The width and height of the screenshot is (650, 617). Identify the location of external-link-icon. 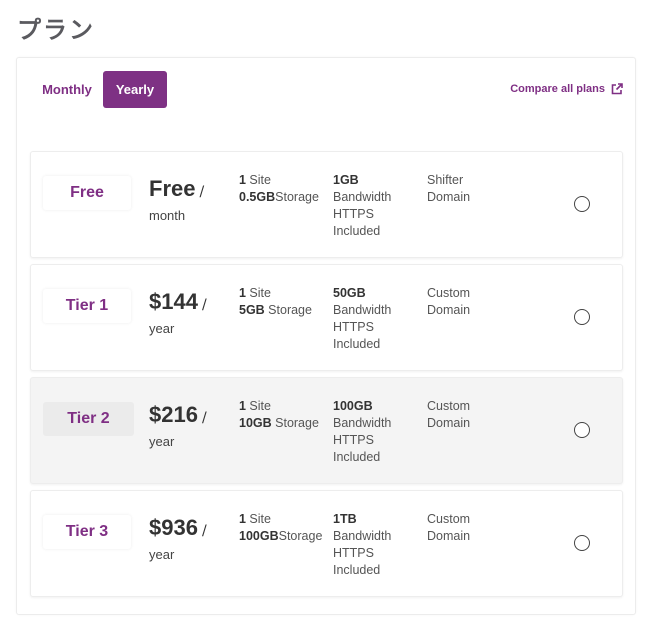
(617, 89).